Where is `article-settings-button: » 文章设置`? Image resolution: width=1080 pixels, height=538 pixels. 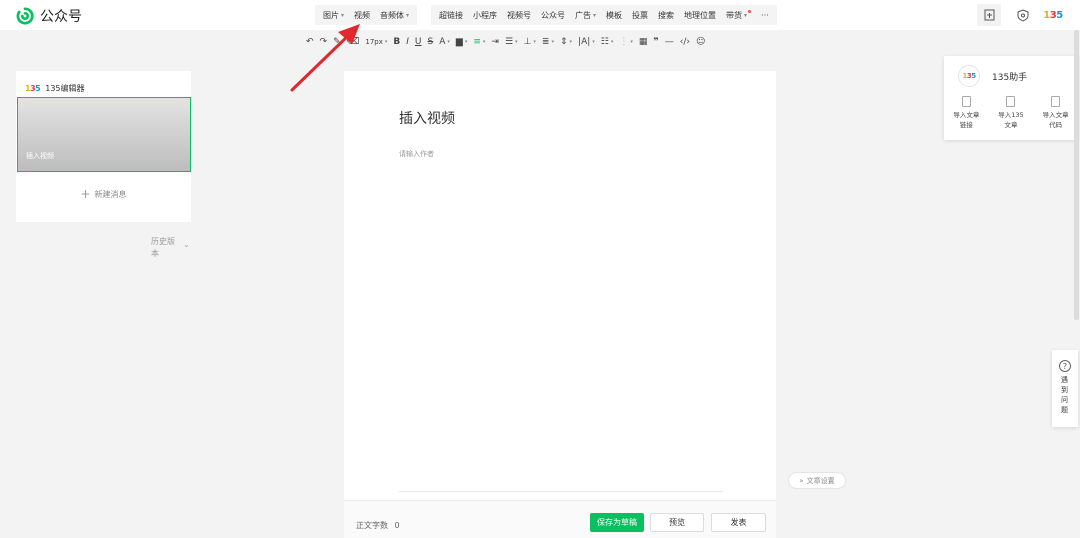
article-settings-button: » 文章设置 is located at coordinates (817, 480).